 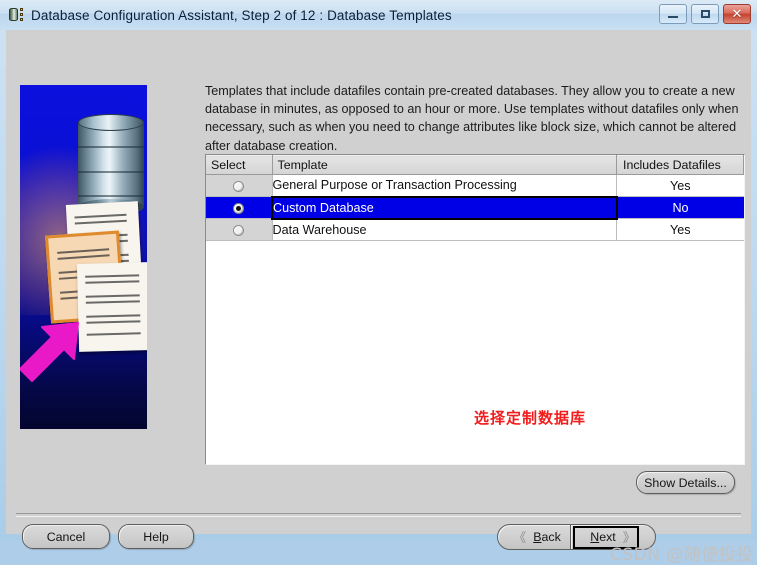 What do you see at coordinates (66, 536) in the screenshot?
I see `cancel-button: Cancel` at bounding box center [66, 536].